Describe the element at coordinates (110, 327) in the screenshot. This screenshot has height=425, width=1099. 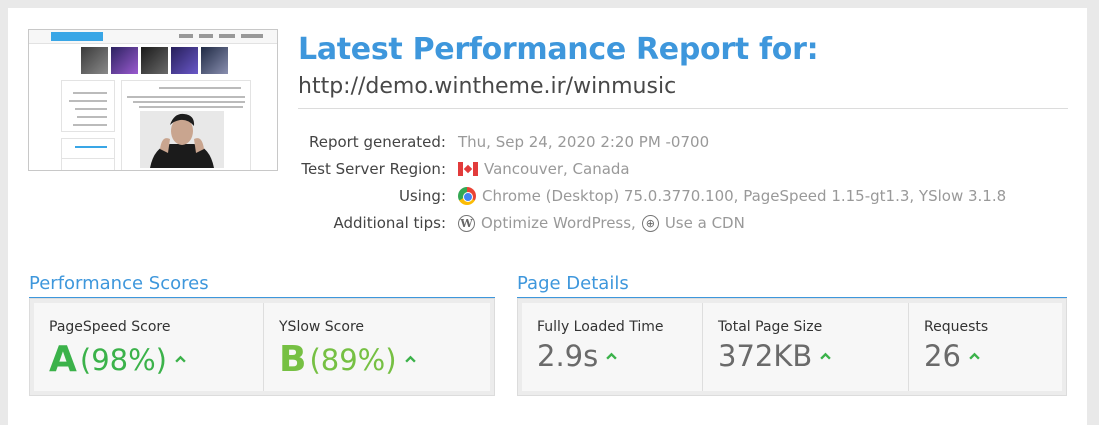
I see `pagespeed-score-label: PageSpeed Score` at that location.